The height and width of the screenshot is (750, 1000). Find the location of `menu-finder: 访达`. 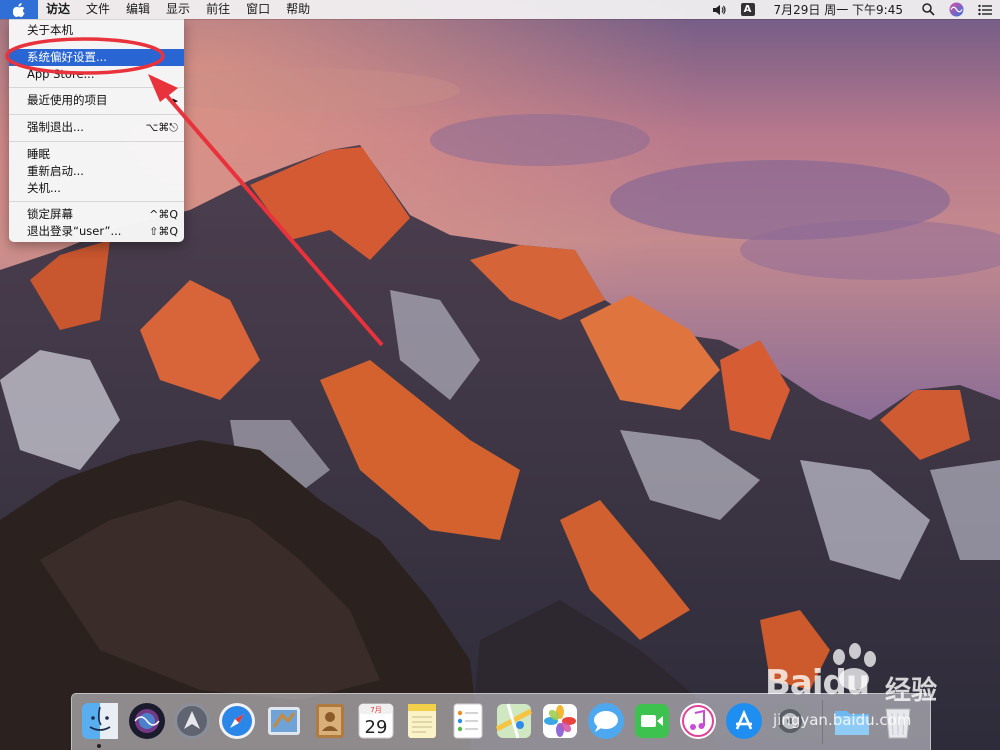

menu-finder: 访达 is located at coordinates (58, 9).